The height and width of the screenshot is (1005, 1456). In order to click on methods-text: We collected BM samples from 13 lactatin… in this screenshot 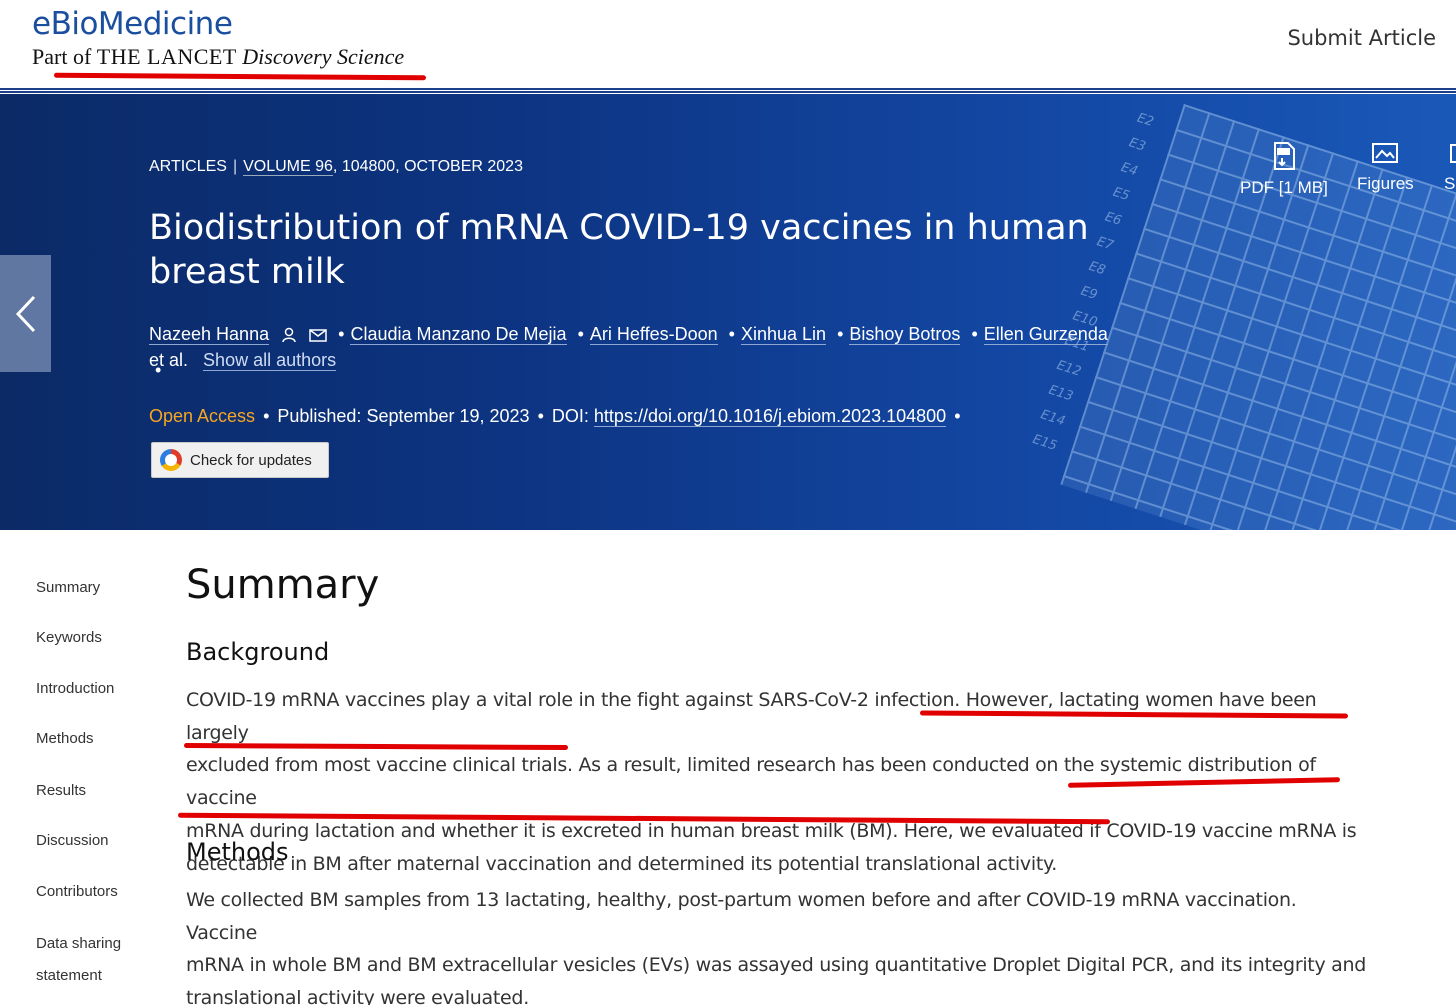, I will do `click(776, 944)`.